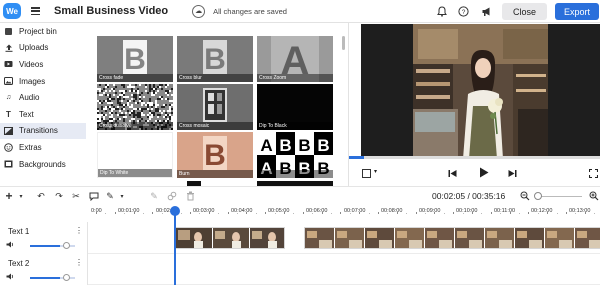  Describe the element at coordinates (43, 114) in the screenshot. I see `sidebar-item-text: T Text` at that location.